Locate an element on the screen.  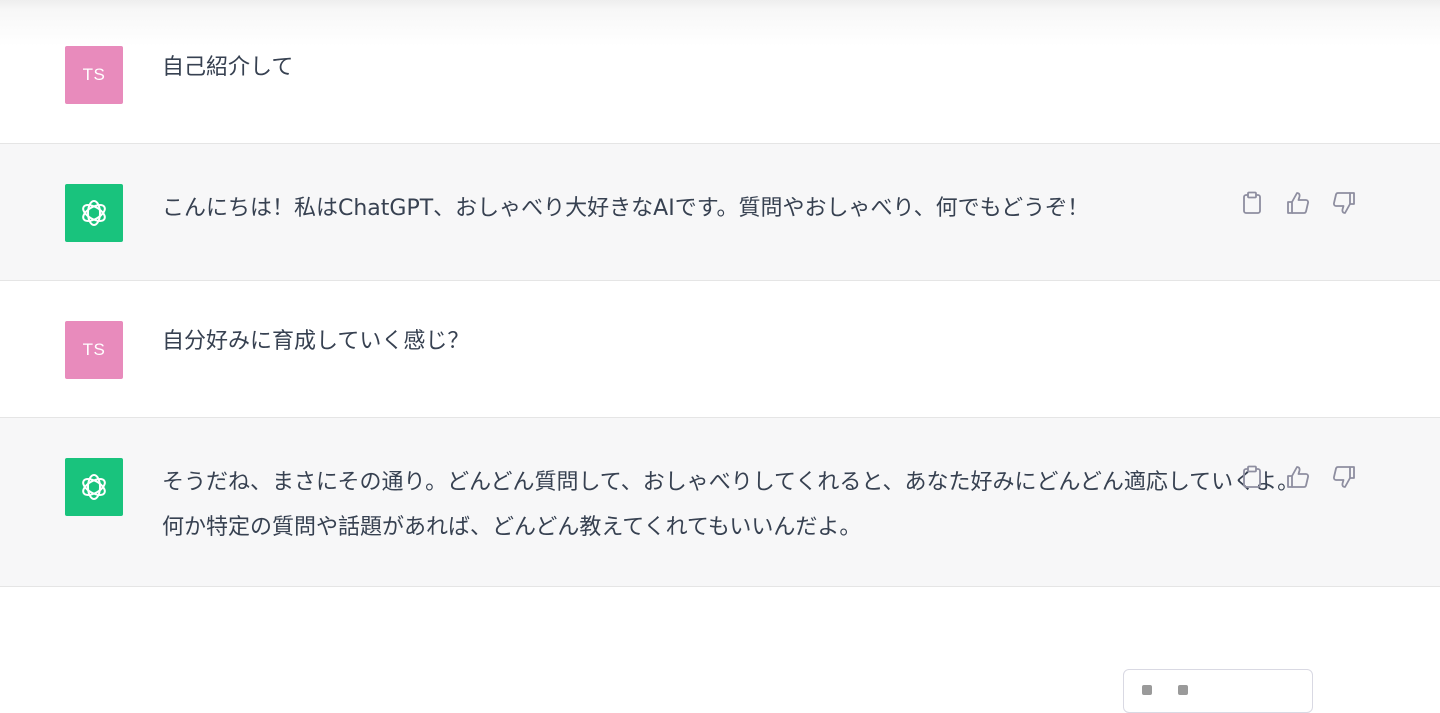
message-line: 何か特定の質問や話題があれば、どんどん教えてくれてもいいんだよ。 is located at coordinates (512, 527).